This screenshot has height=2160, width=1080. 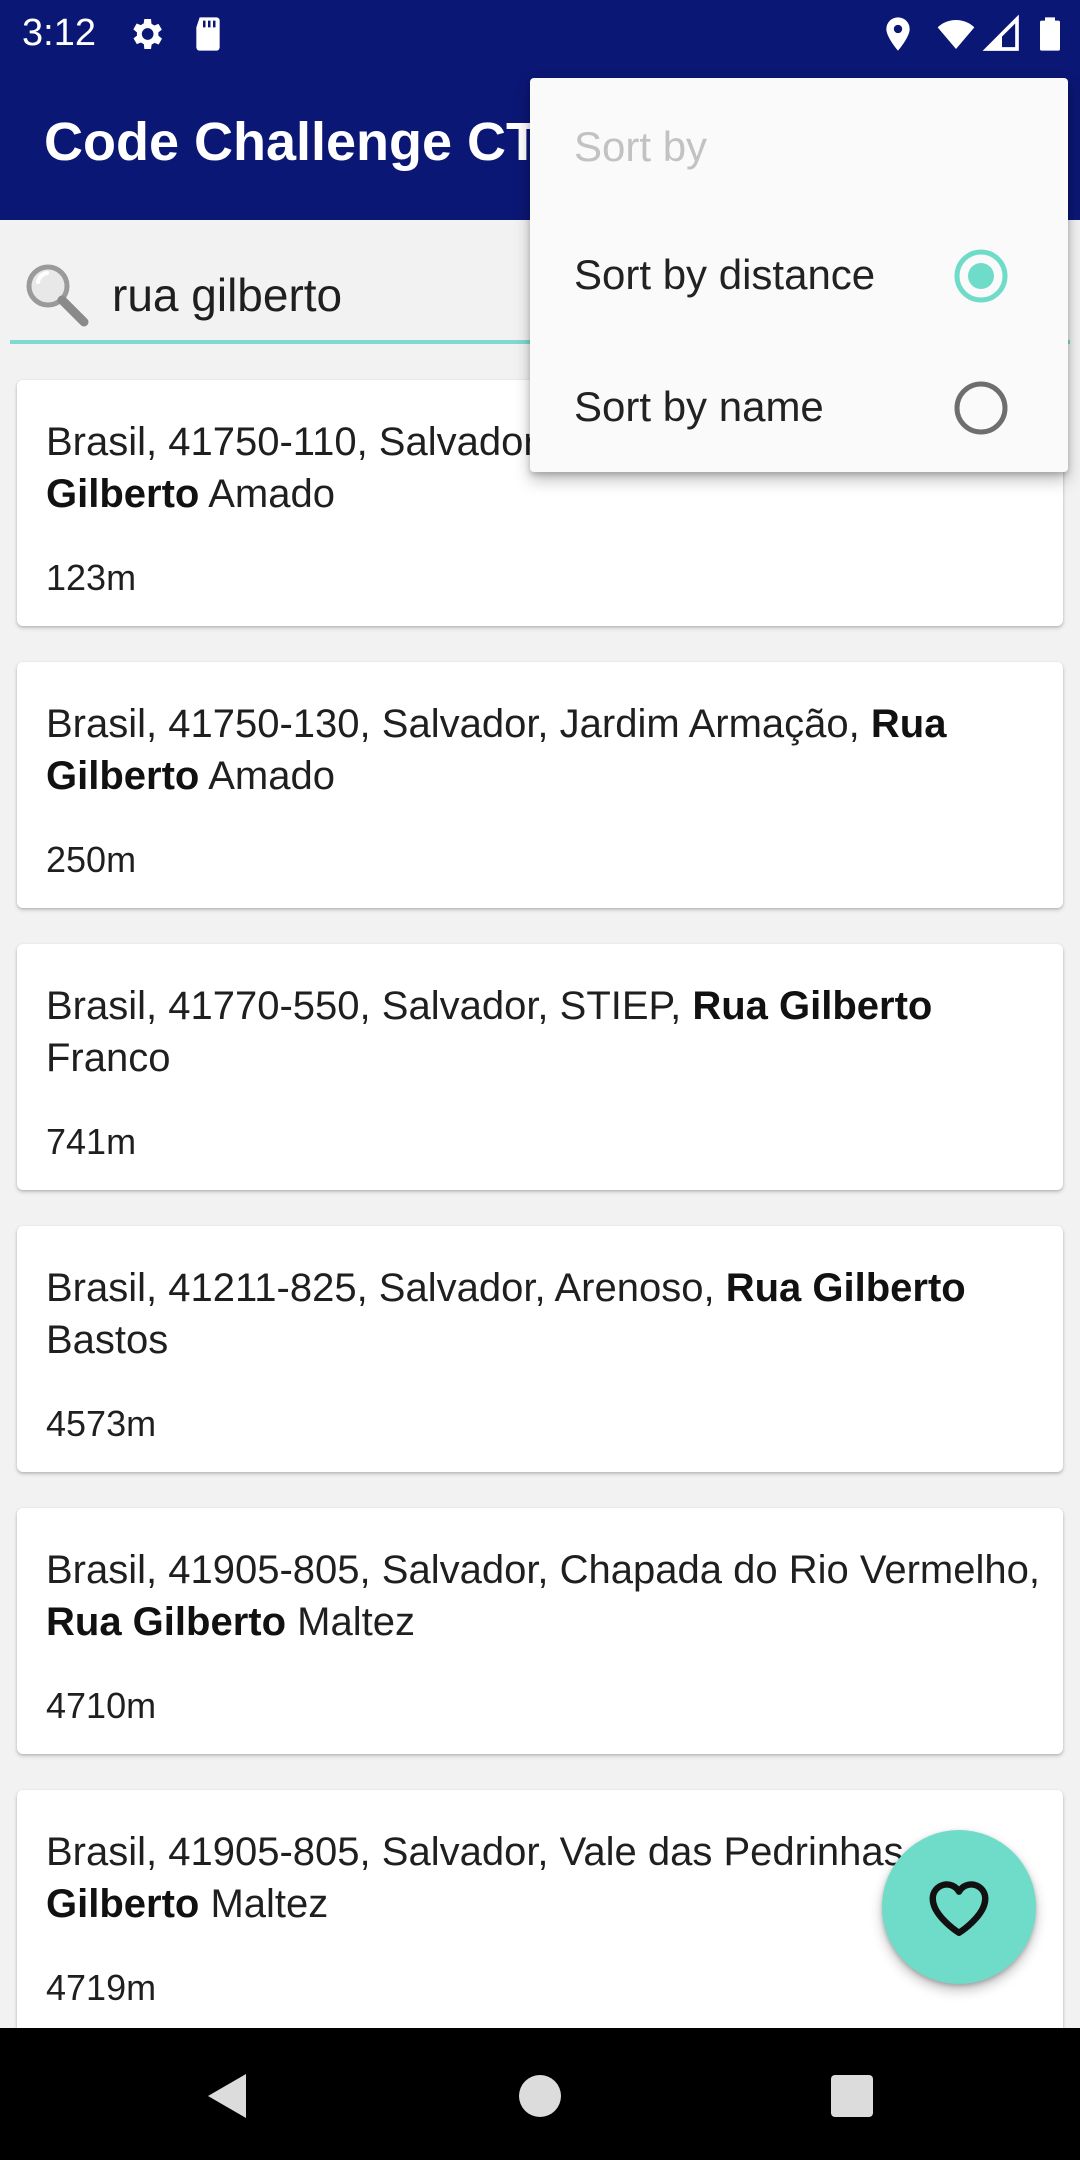 What do you see at coordinates (208, 34) in the screenshot?
I see `sd-card-icon` at bounding box center [208, 34].